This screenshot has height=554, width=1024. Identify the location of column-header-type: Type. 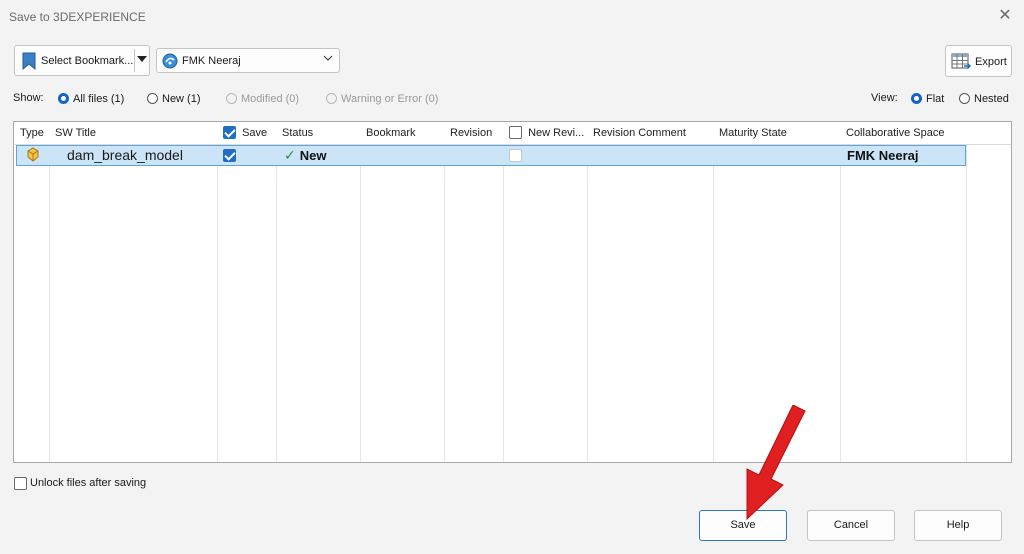
(31, 133).